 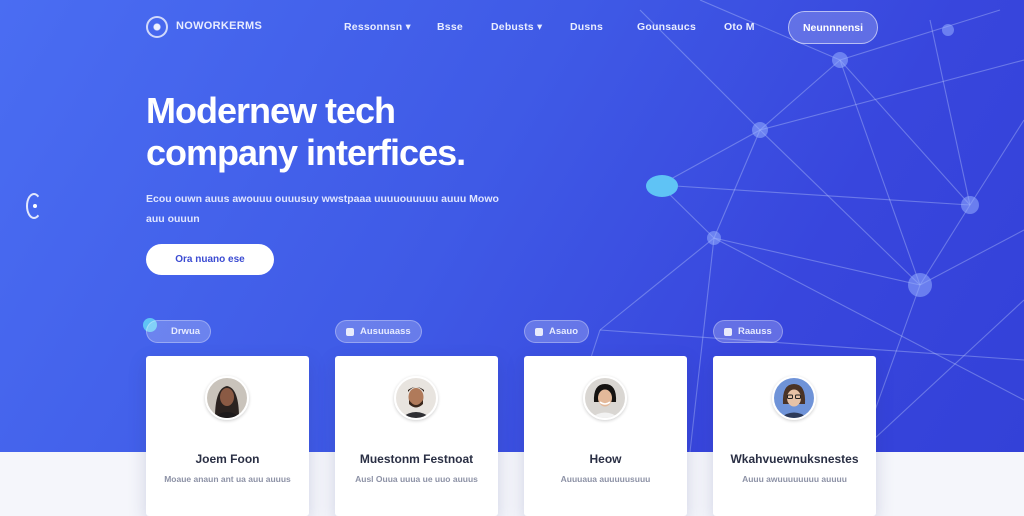 What do you see at coordinates (377, 27) in the screenshot?
I see `nav-link-resources: Ressonnsn ▾` at bounding box center [377, 27].